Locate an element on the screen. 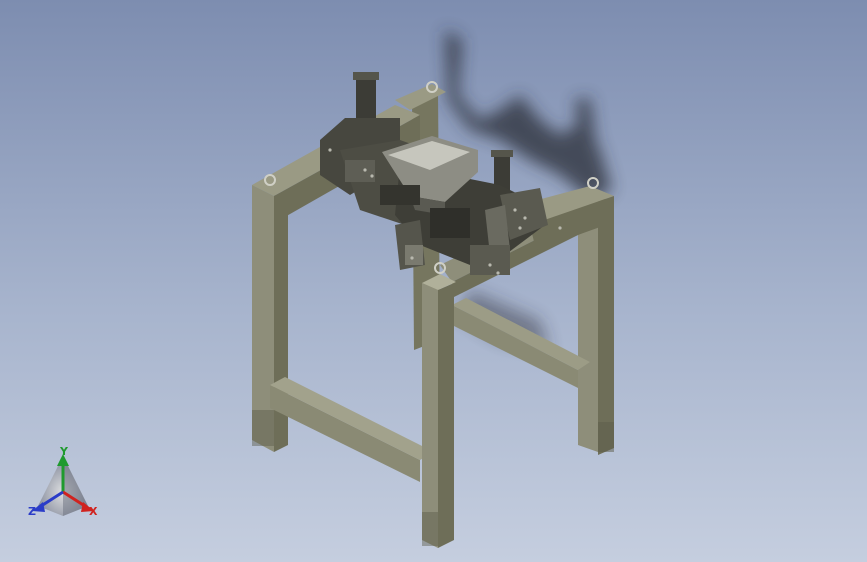  x-axis-label: X is located at coordinates (93, 511).